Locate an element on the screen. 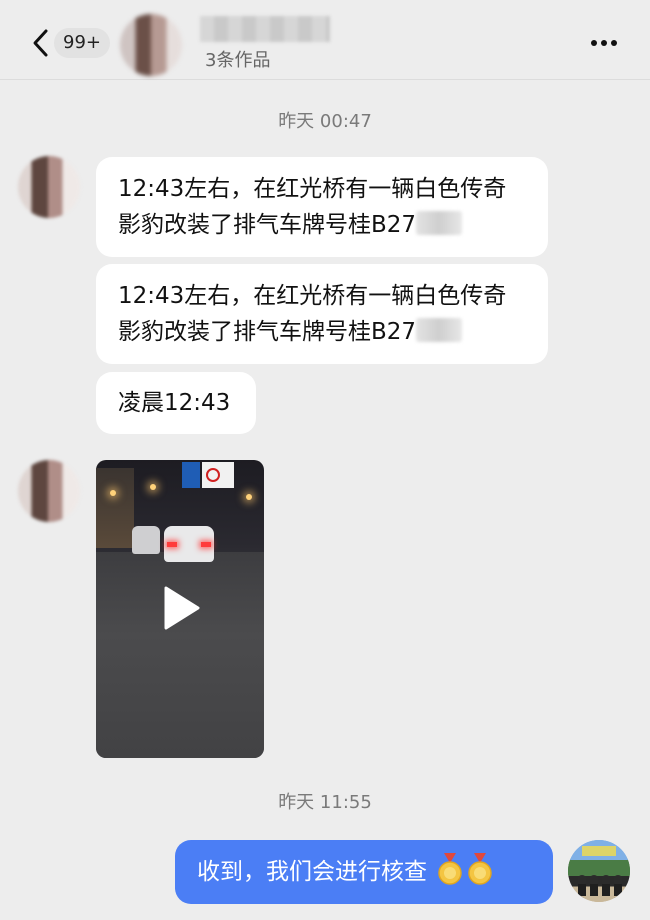 Image resolution: width=650 pixels, height=920 pixels. outgoing-message-bubble: 收到，我们会进行核查 is located at coordinates (364, 872).